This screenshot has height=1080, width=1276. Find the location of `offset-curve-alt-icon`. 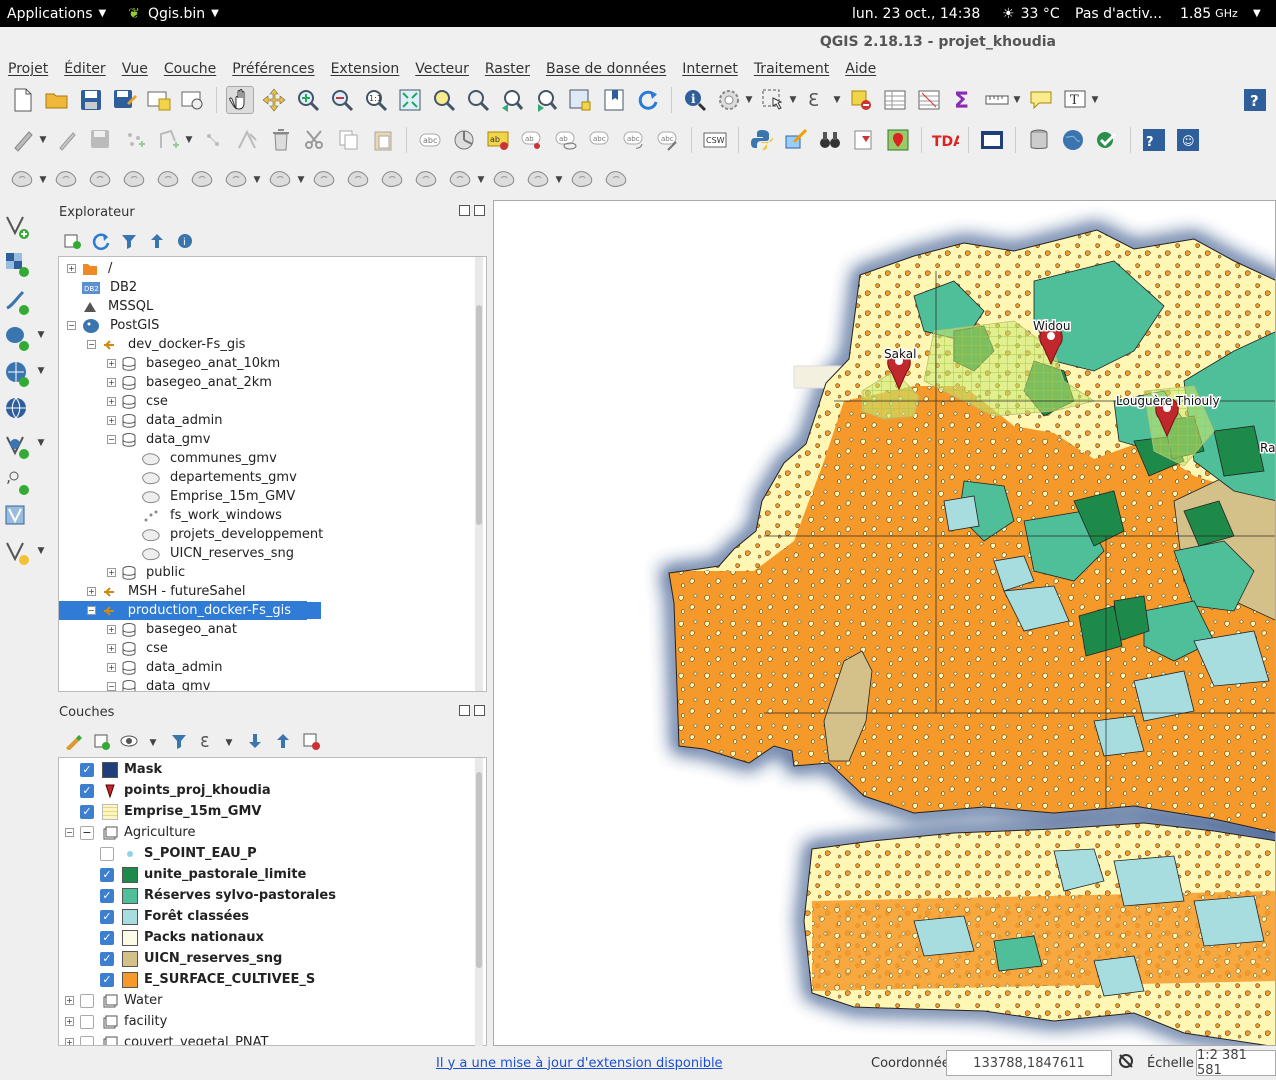

offset-curve-alt-icon is located at coordinates (325, 180).